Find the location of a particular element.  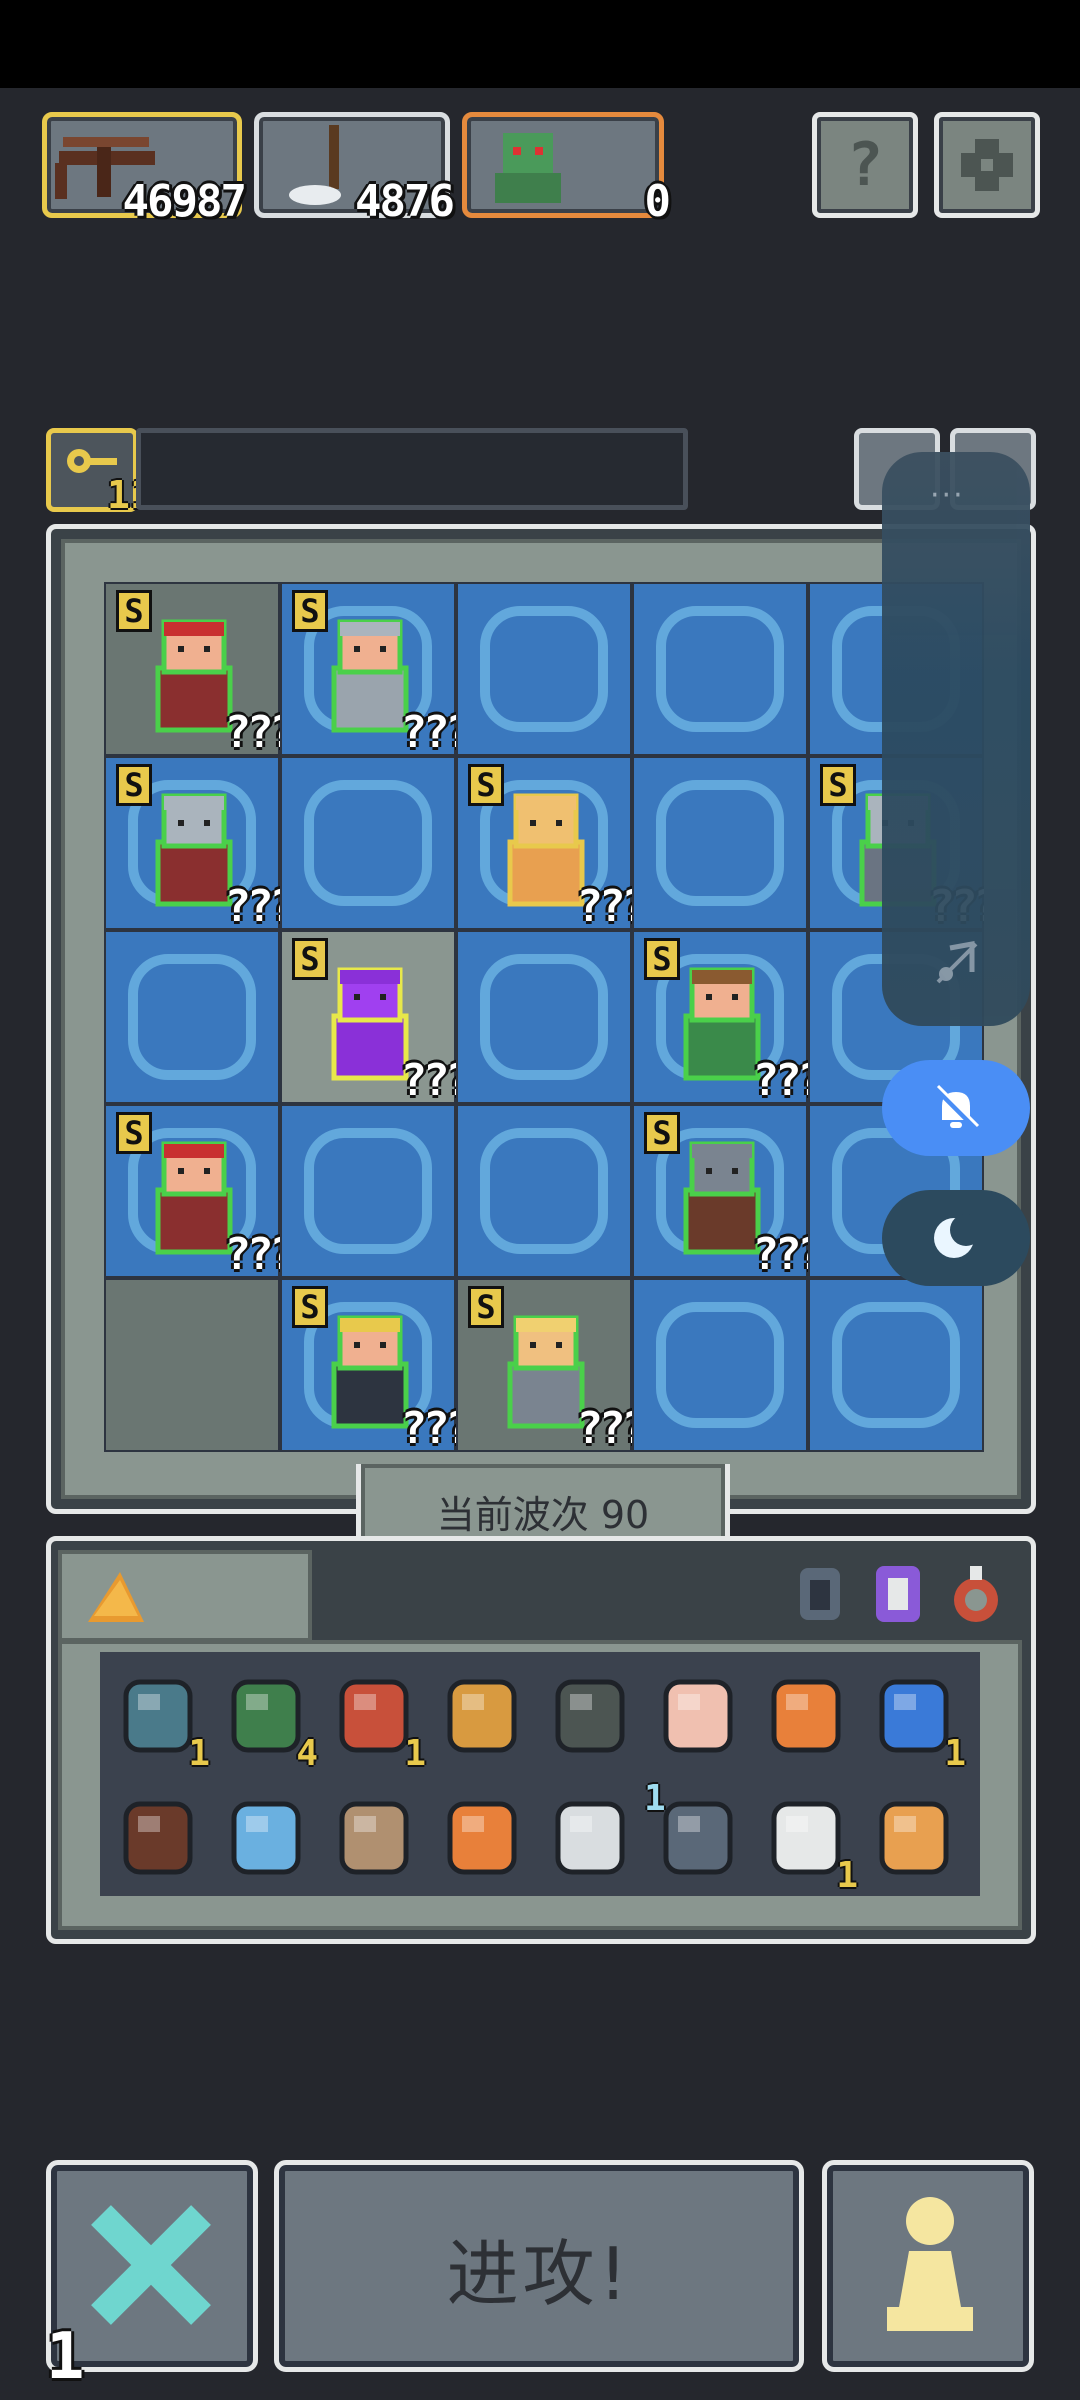

anvil-icon: 1 is located at coordinates (808, 1843).